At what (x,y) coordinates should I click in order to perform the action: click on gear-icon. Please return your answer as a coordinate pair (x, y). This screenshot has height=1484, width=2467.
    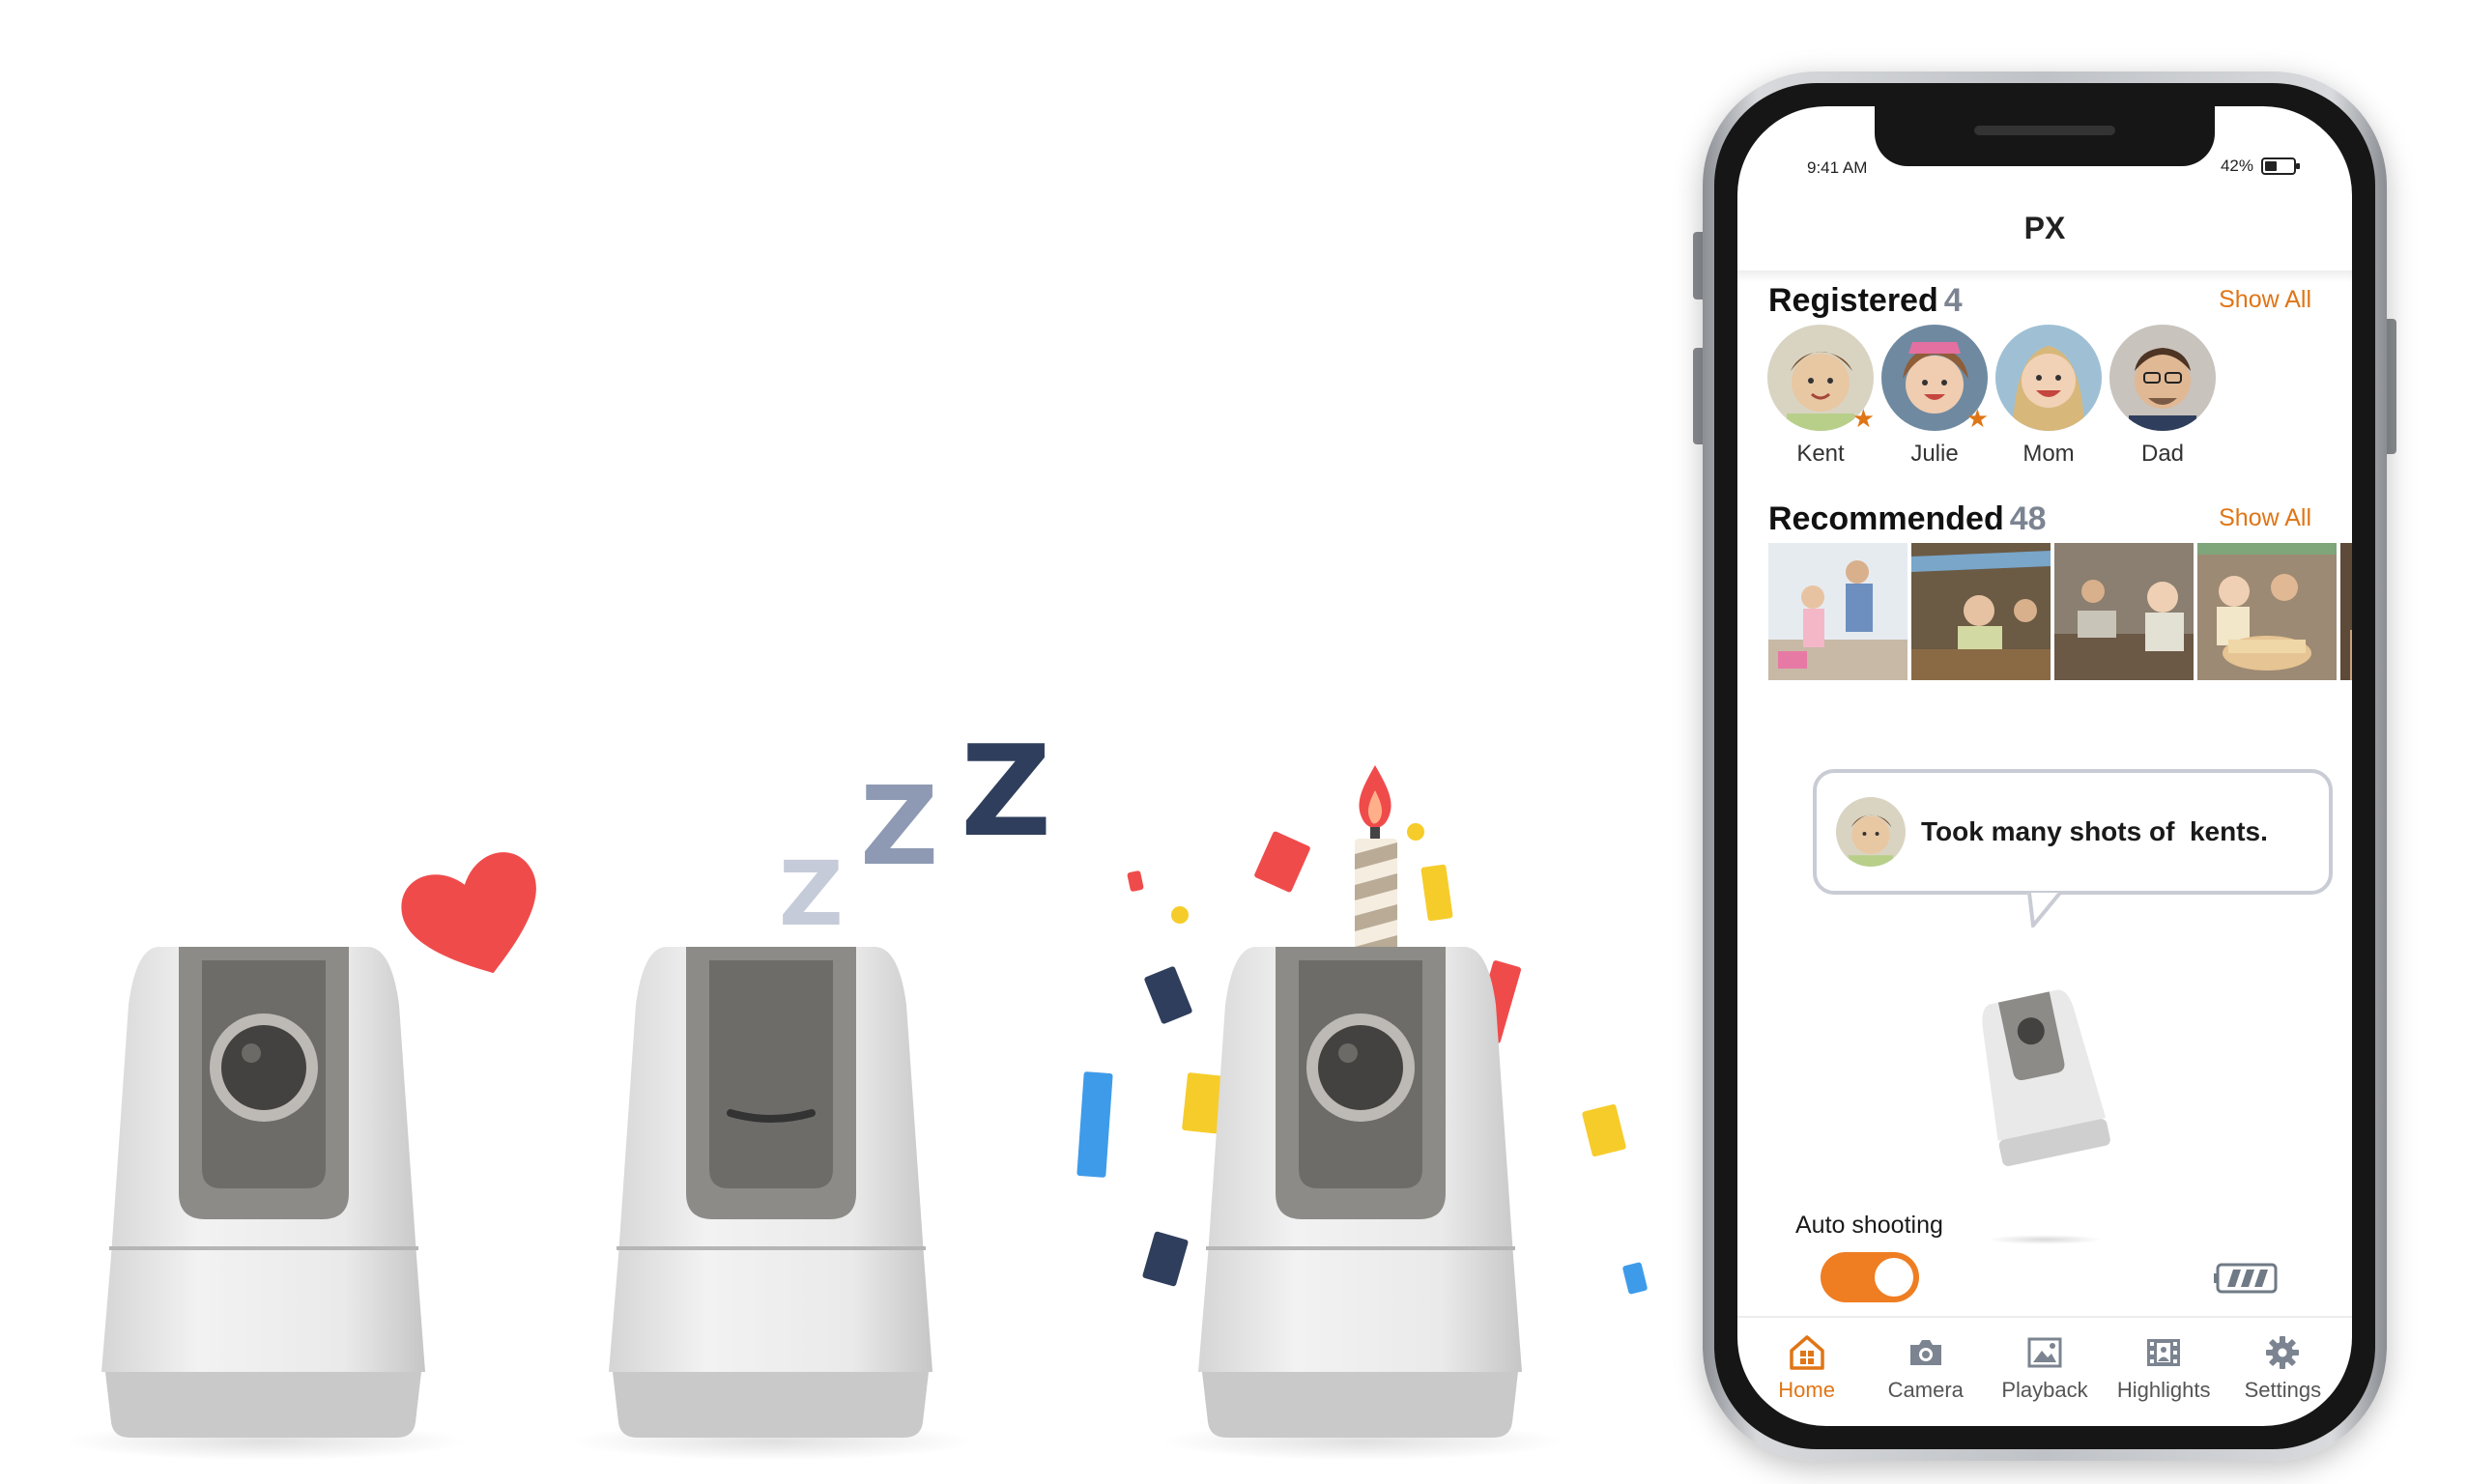
    Looking at the image, I should click on (2283, 1353).